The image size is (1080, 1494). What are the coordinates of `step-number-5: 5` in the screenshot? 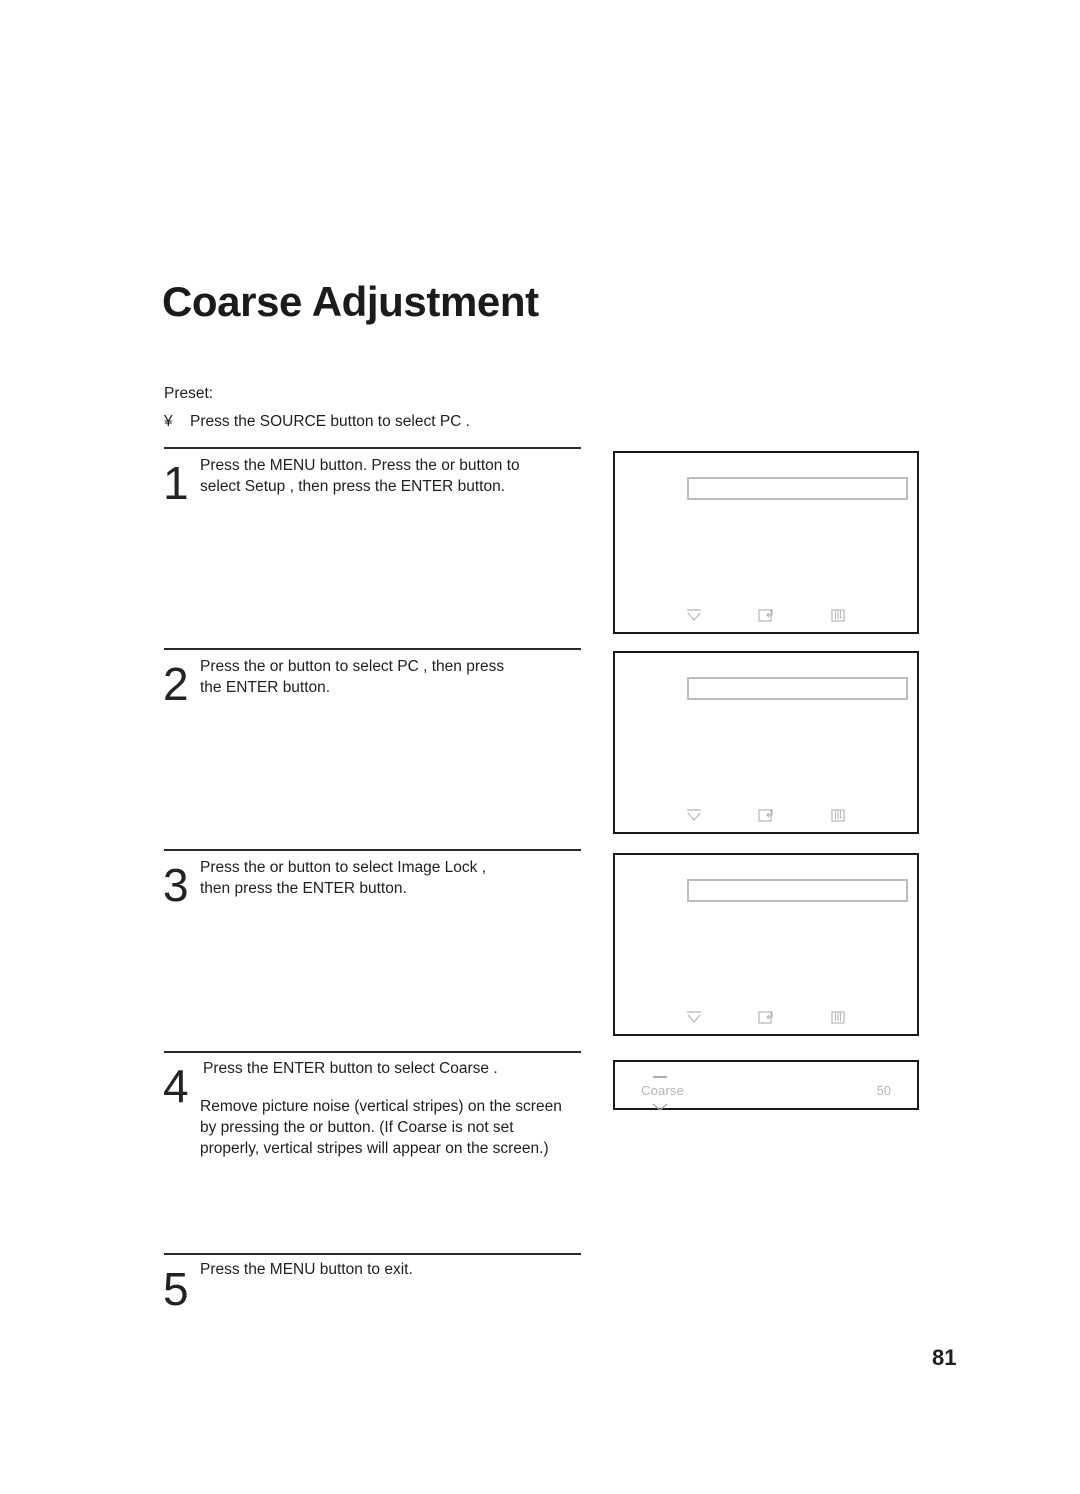 It's located at (176, 1289).